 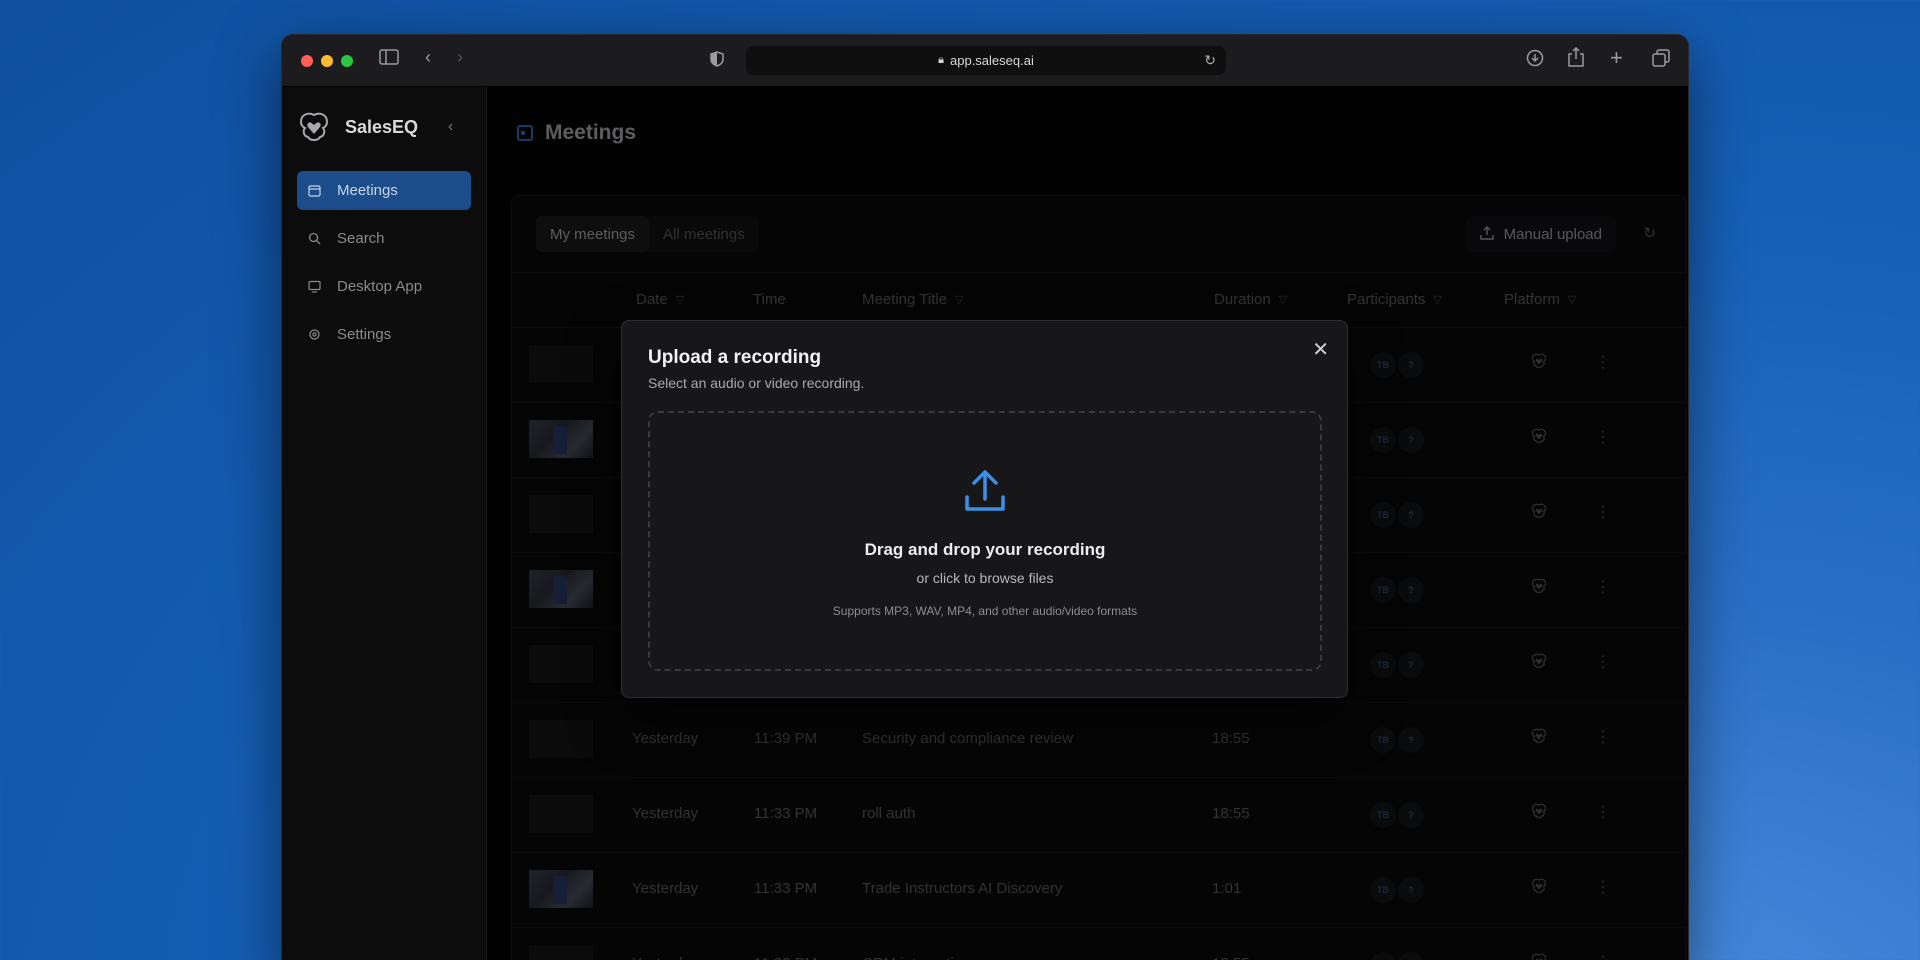 I want to click on close-icon: ✕, so click(x=1320, y=349).